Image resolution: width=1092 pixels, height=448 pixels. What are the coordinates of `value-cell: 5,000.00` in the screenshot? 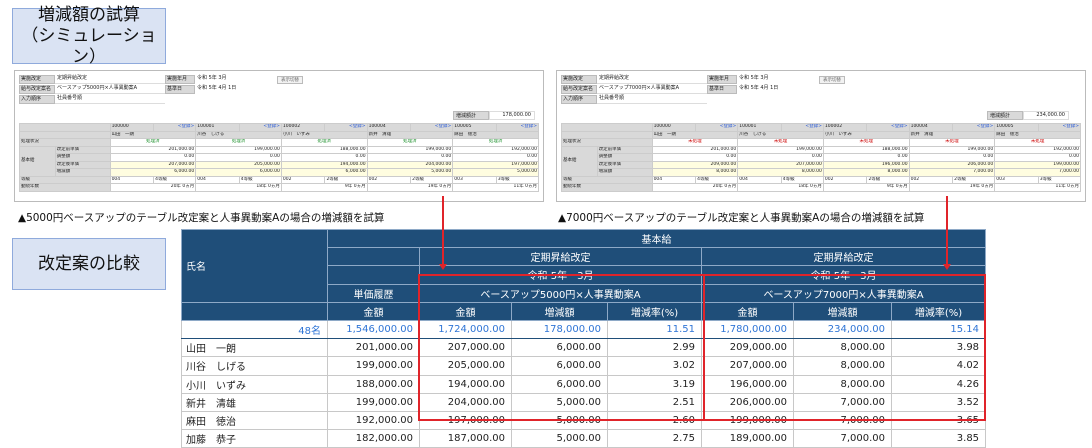 It's located at (410, 172).